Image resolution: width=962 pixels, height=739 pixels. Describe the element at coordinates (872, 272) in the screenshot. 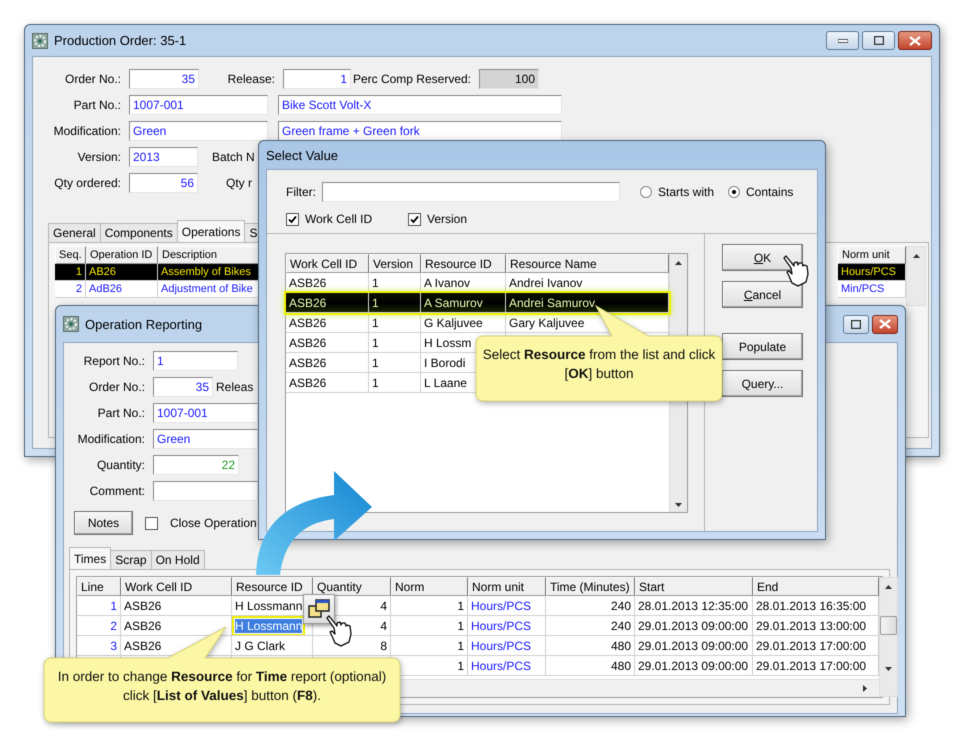

I see `table-row: Hours/PCS` at that location.